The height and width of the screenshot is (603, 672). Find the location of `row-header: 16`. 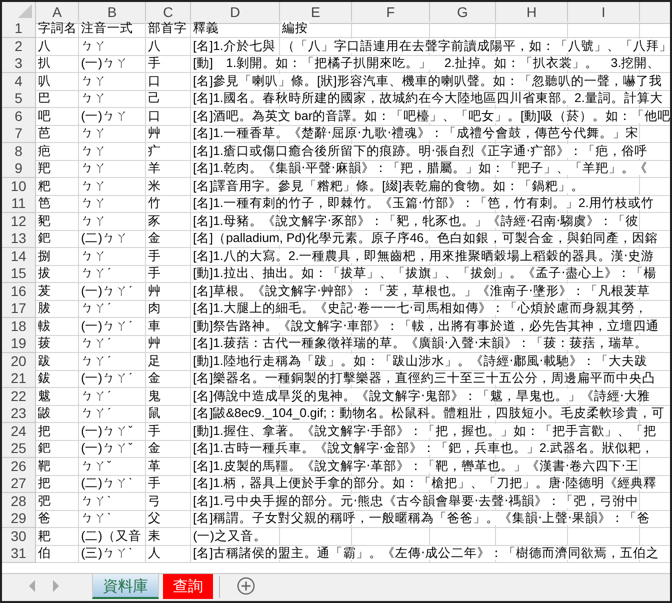

row-header: 16 is located at coordinates (19, 291).